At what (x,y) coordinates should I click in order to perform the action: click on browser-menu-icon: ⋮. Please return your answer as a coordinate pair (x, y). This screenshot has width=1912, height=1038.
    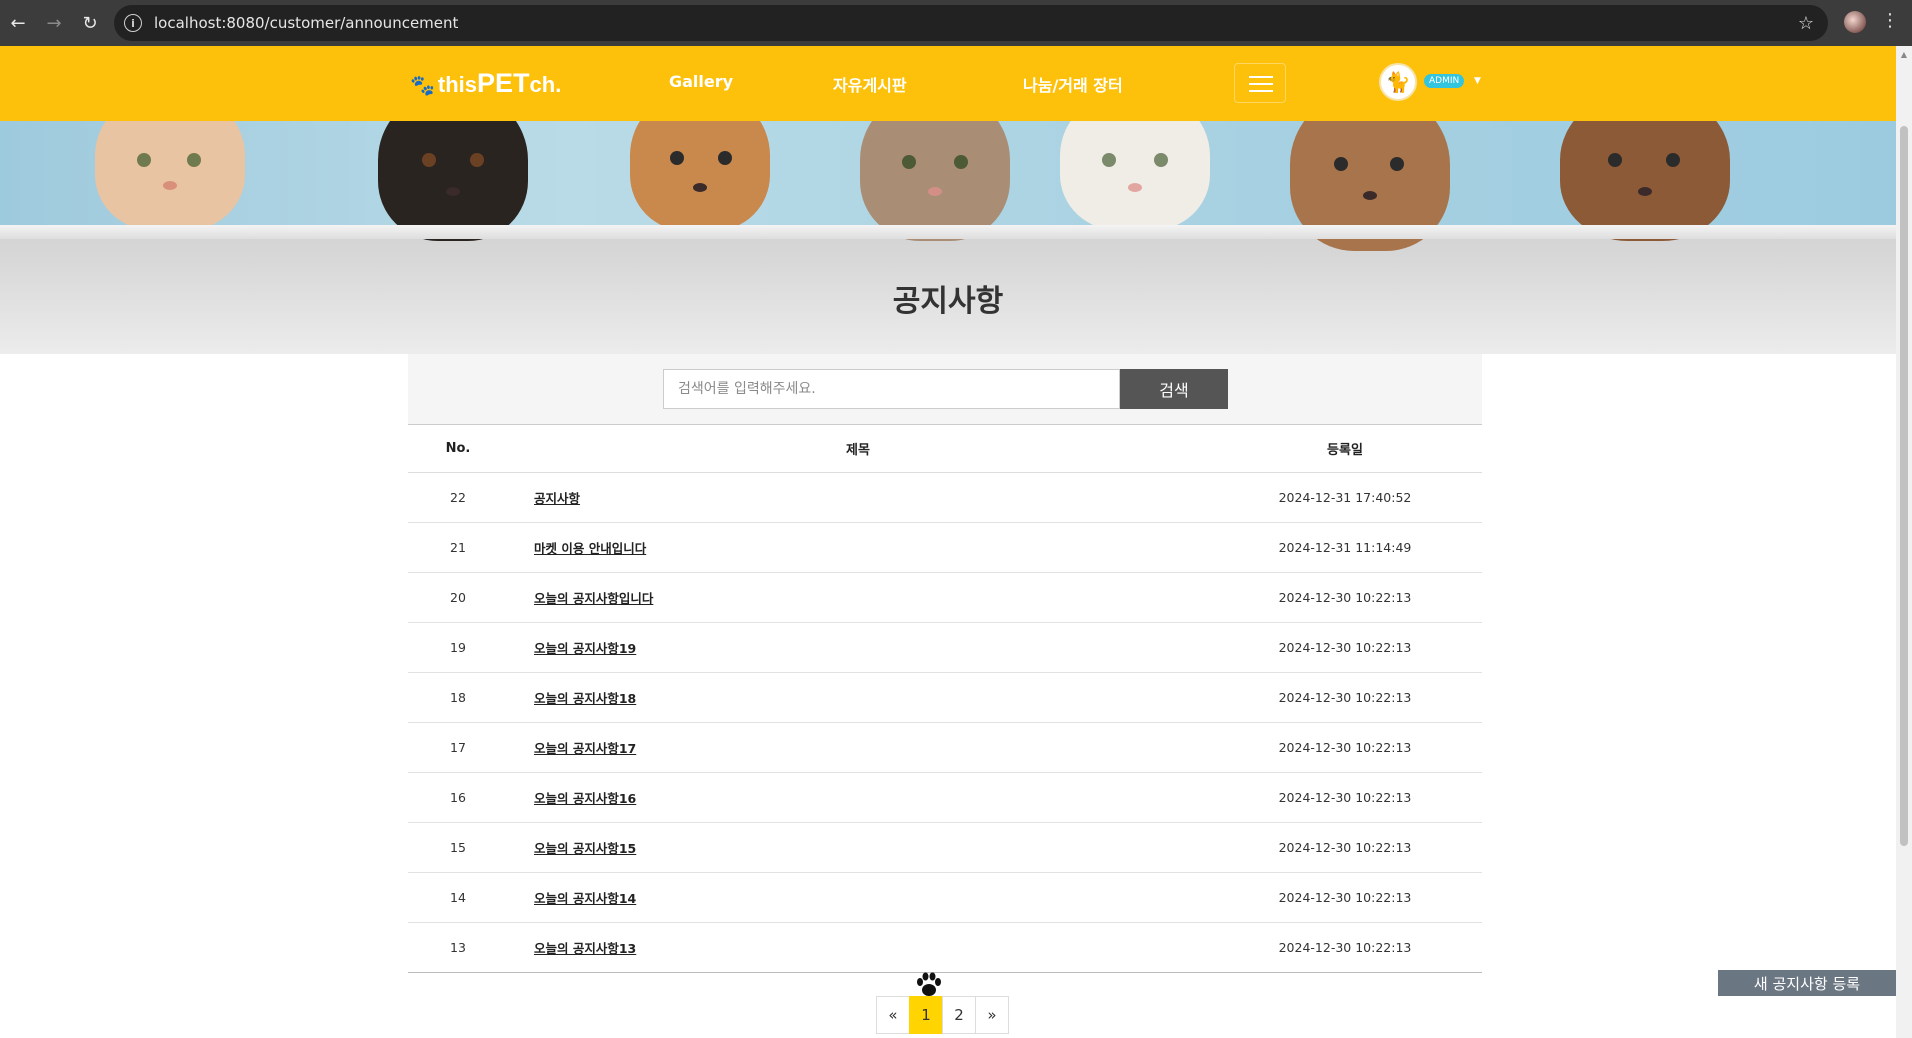
    Looking at the image, I should click on (1890, 20).